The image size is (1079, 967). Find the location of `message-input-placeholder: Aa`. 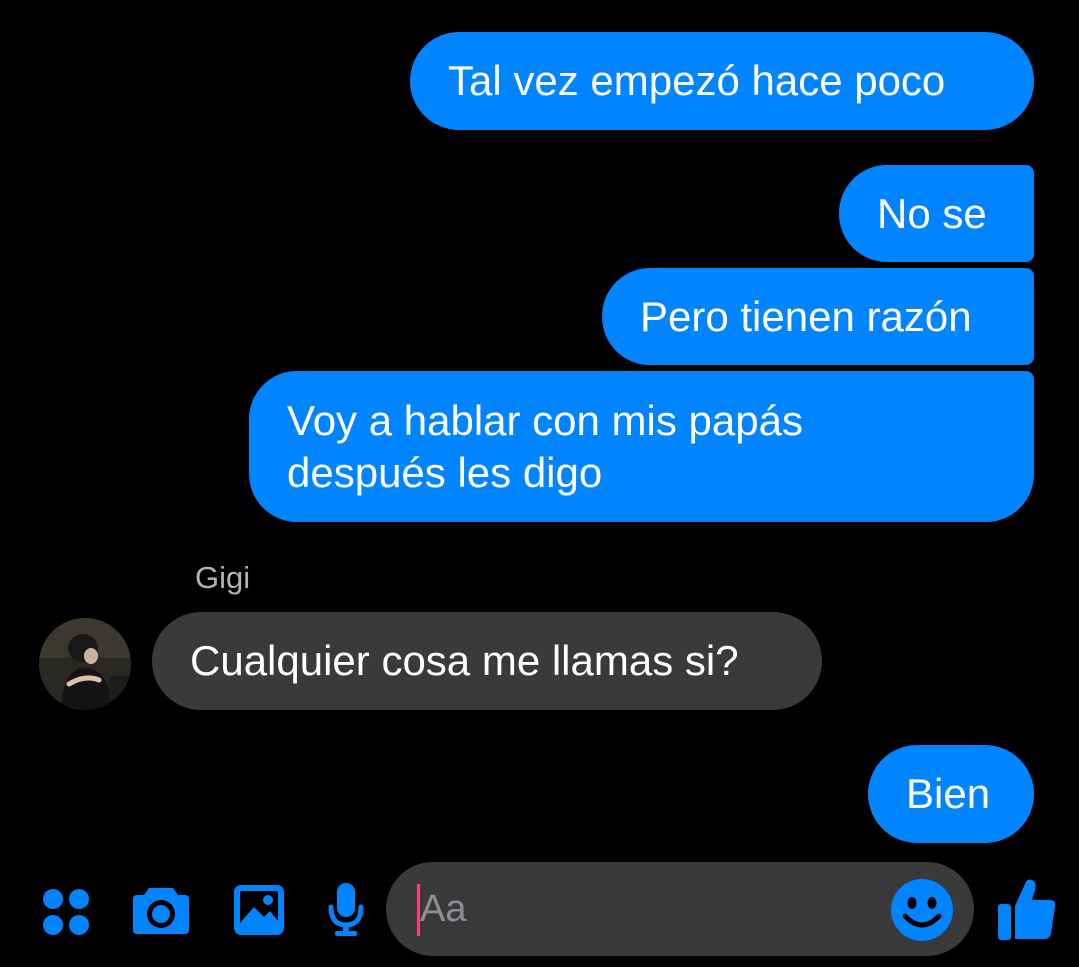

message-input-placeholder: Aa is located at coordinates (443, 909).